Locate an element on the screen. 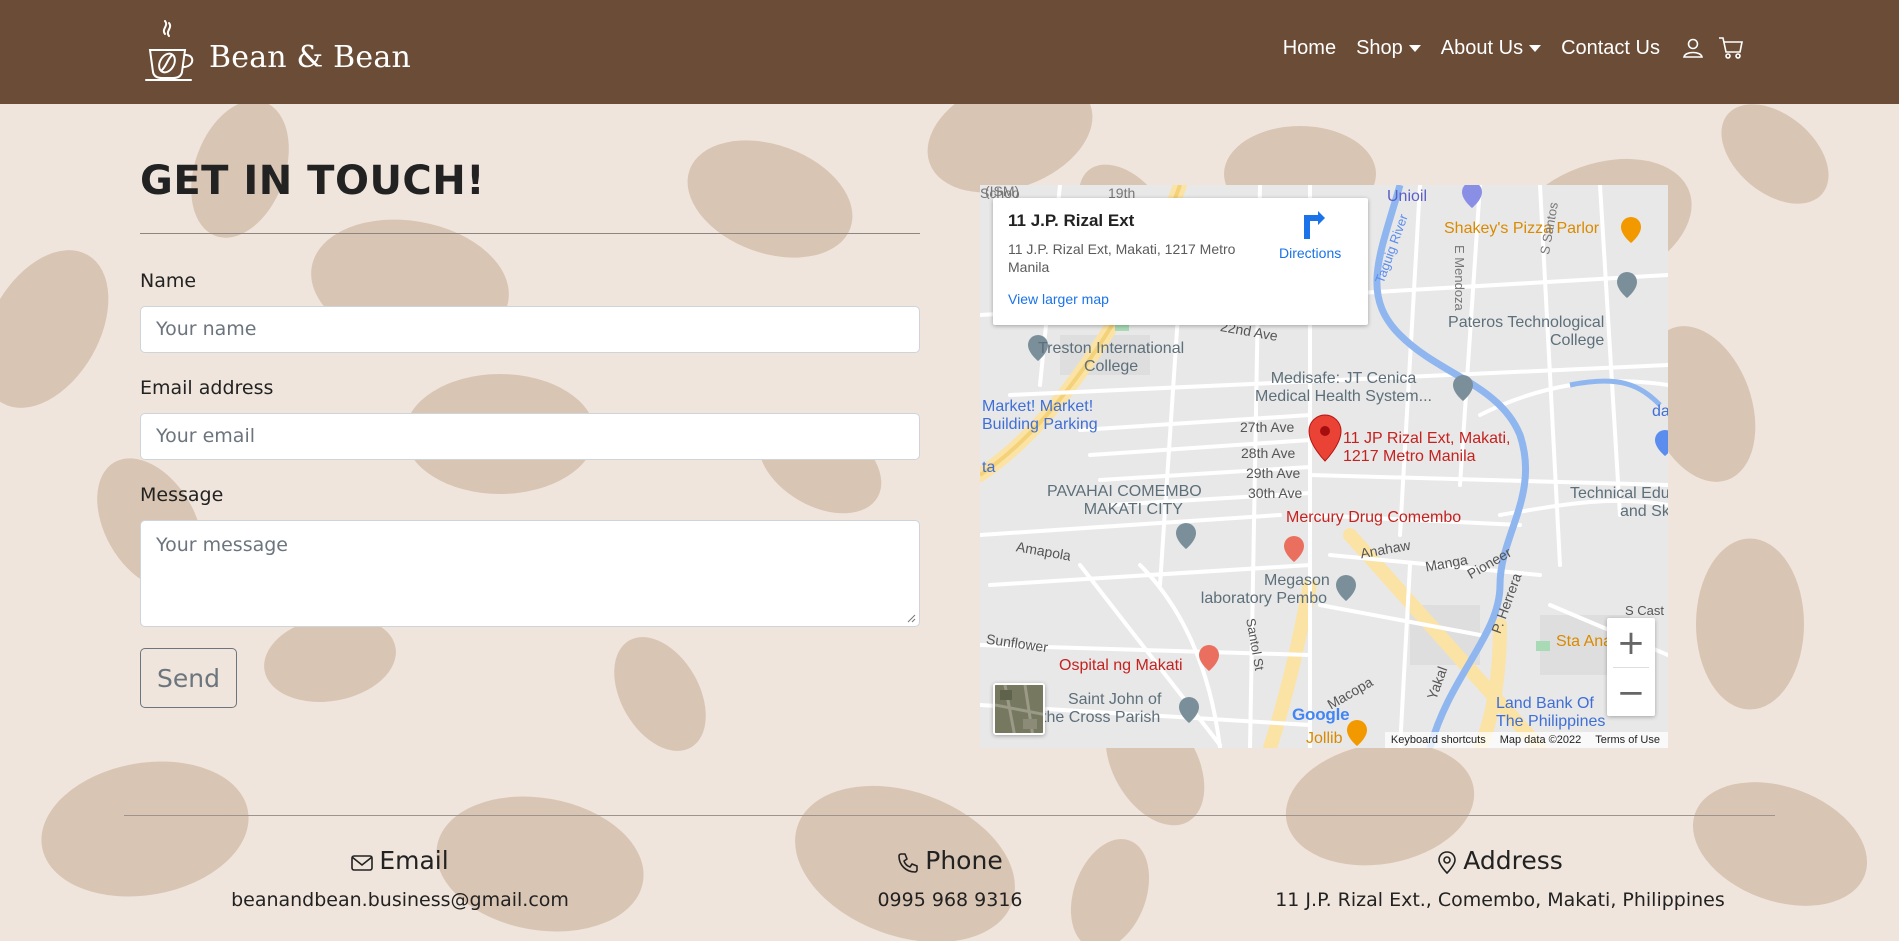  brand-link: Bean & Bean is located at coordinates (278, 52).